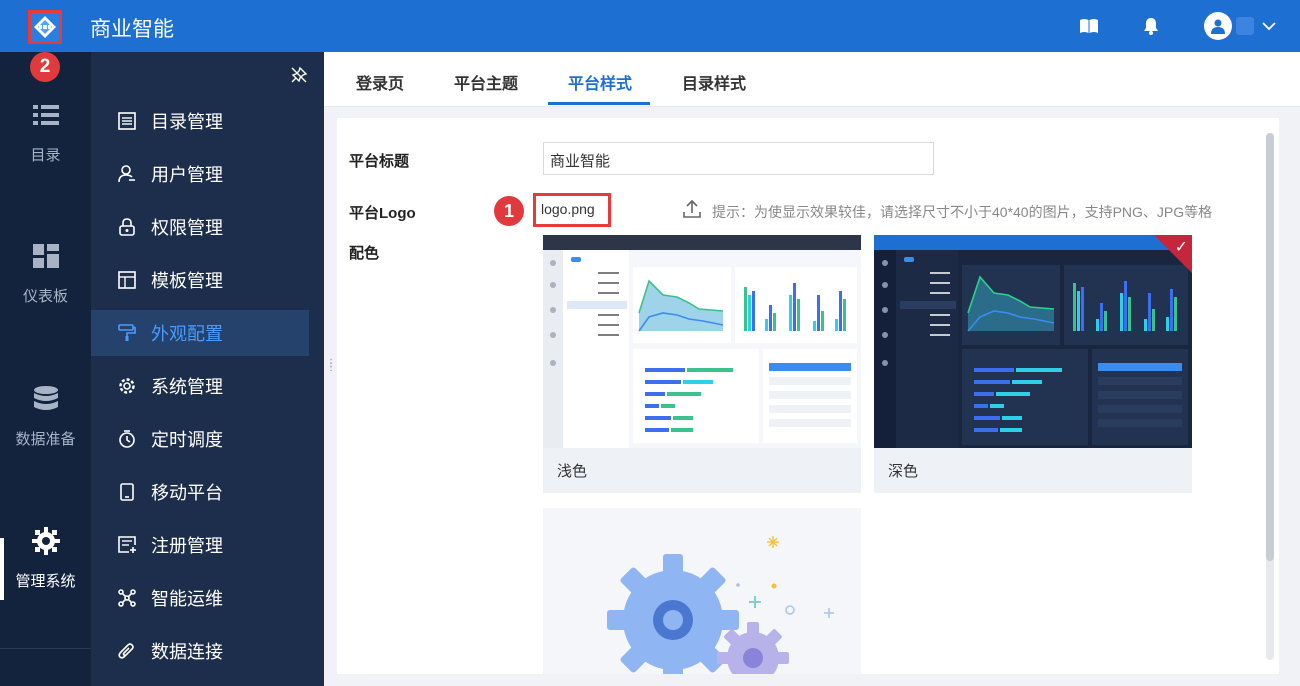  I want to click on annotation-badge-1: 1, so click(509, 211).